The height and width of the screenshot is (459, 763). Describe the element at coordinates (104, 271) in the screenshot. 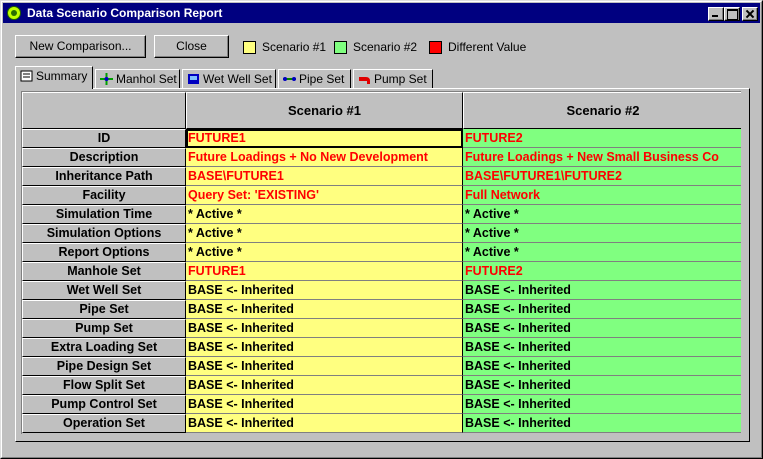

I see `row-header: Manhole Set` at that location.